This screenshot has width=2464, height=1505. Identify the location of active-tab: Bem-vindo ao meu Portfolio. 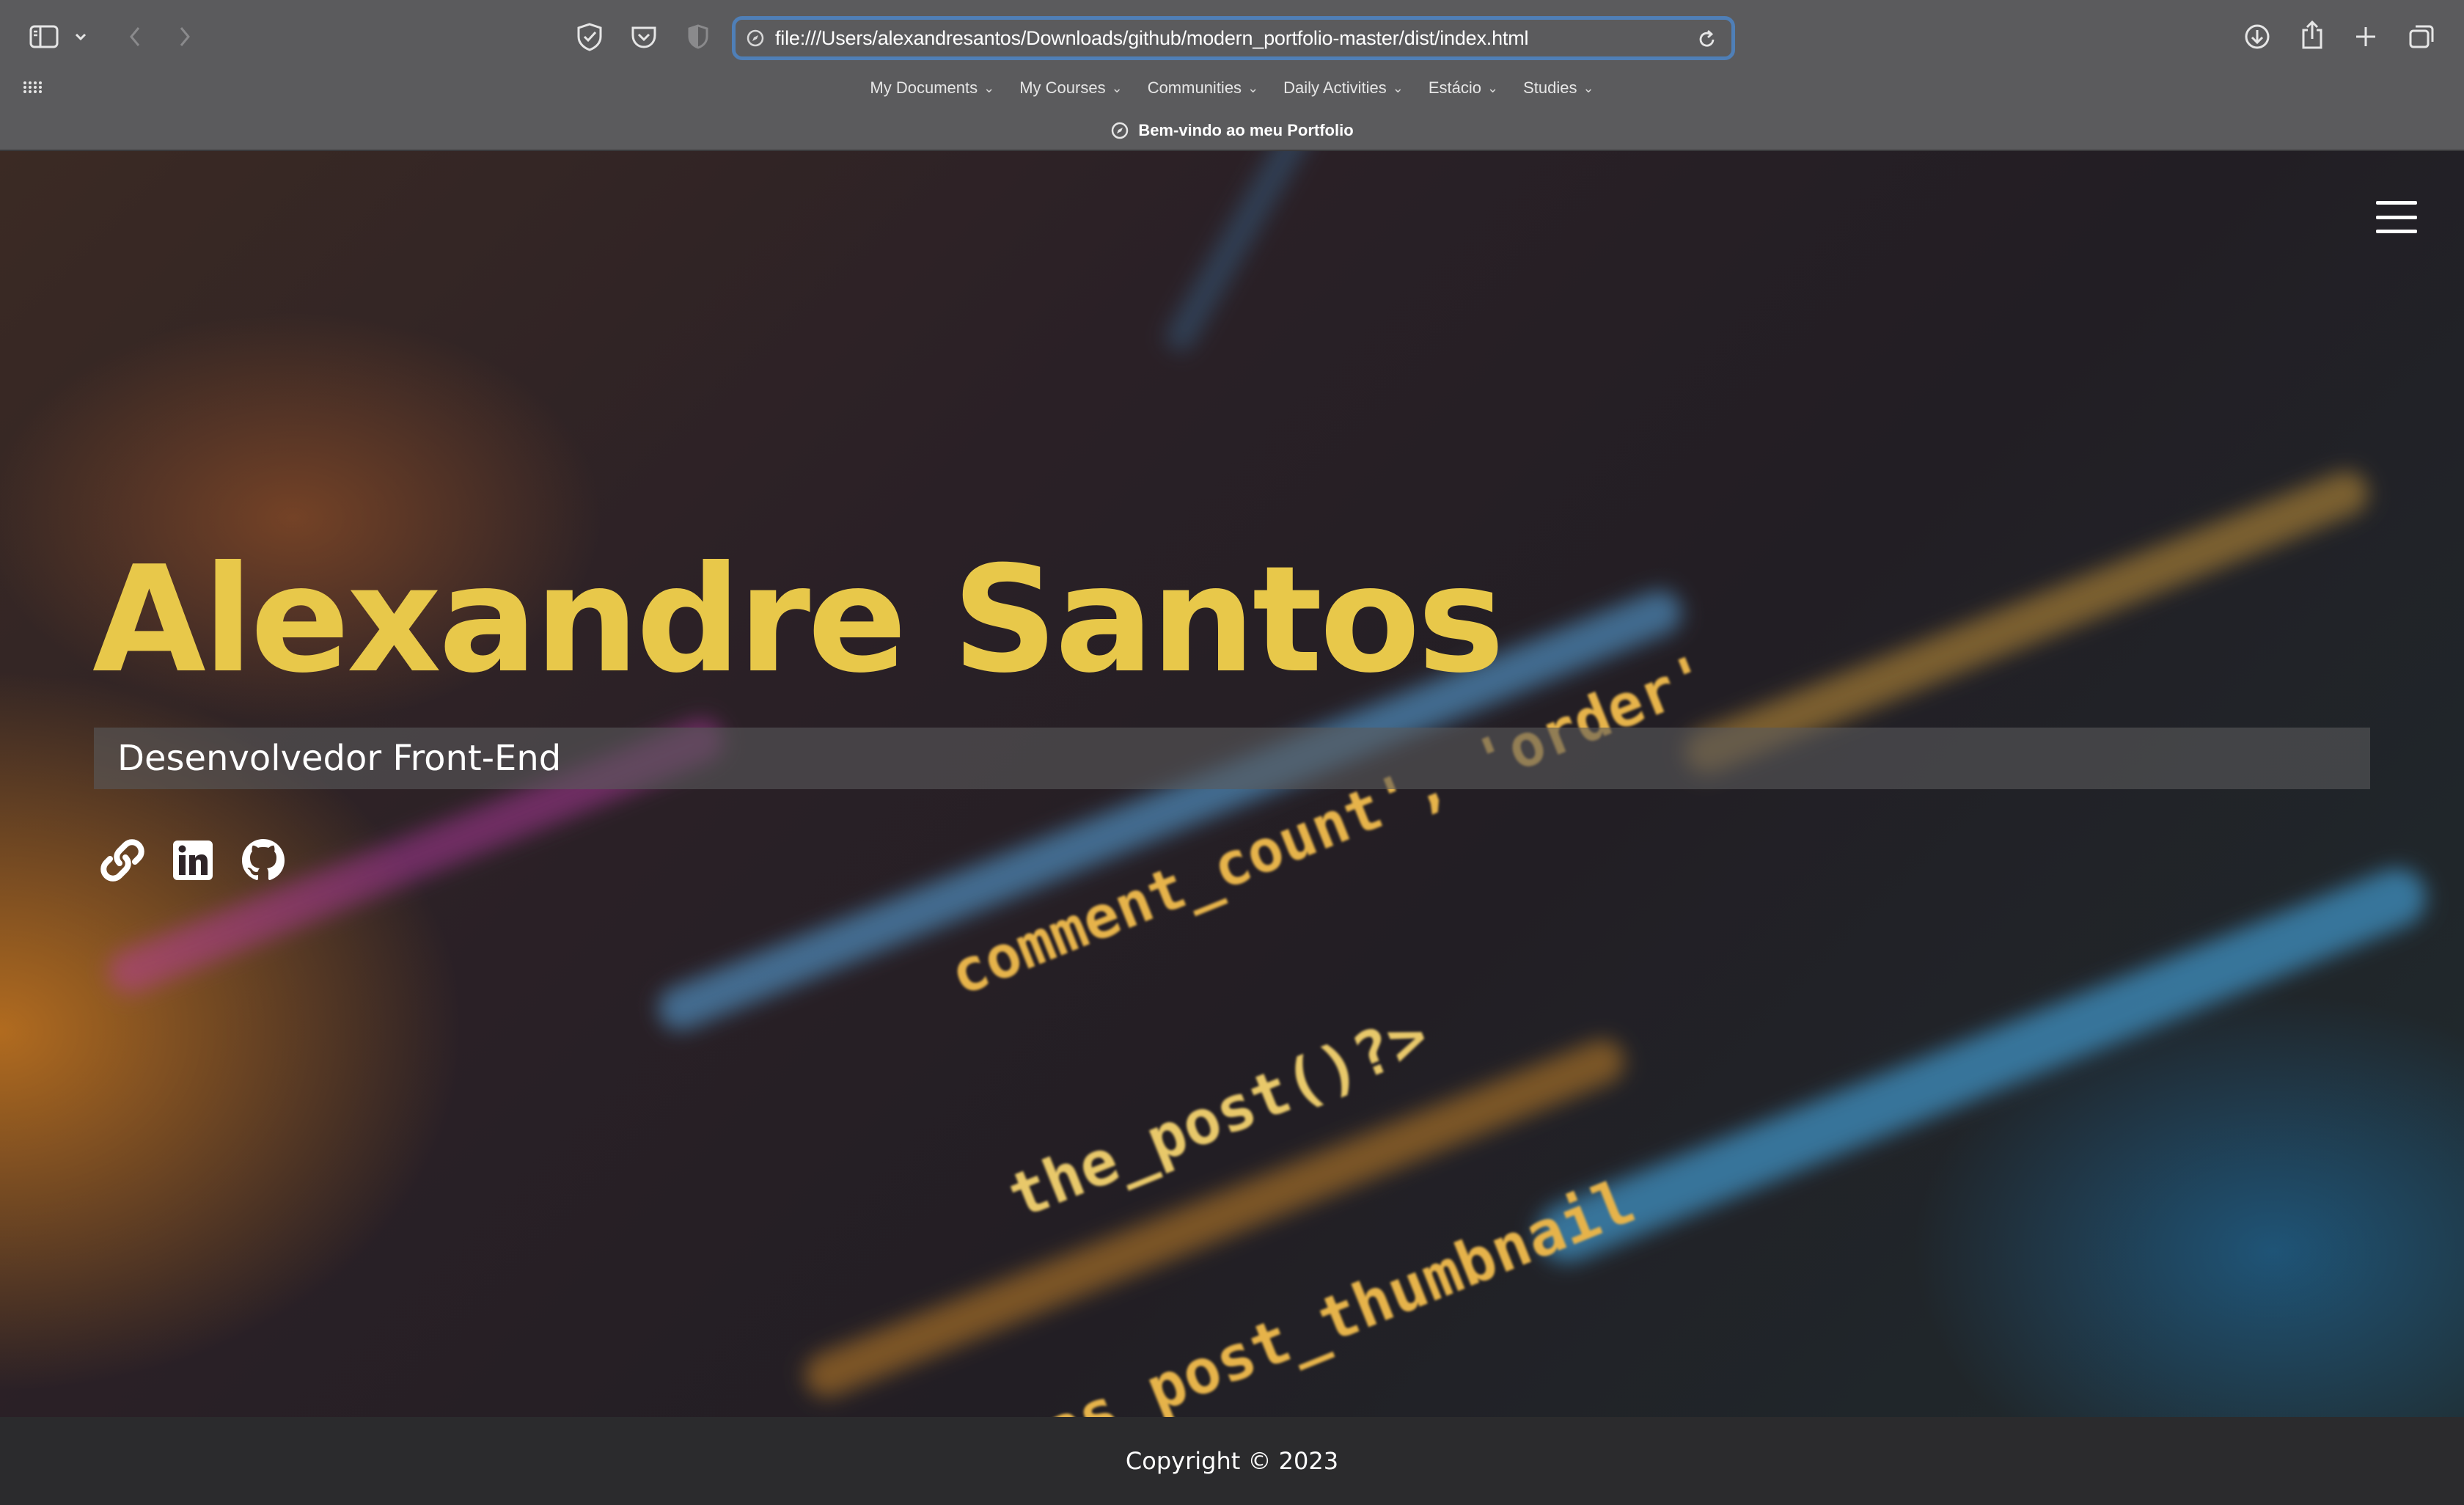
(1232, 130).